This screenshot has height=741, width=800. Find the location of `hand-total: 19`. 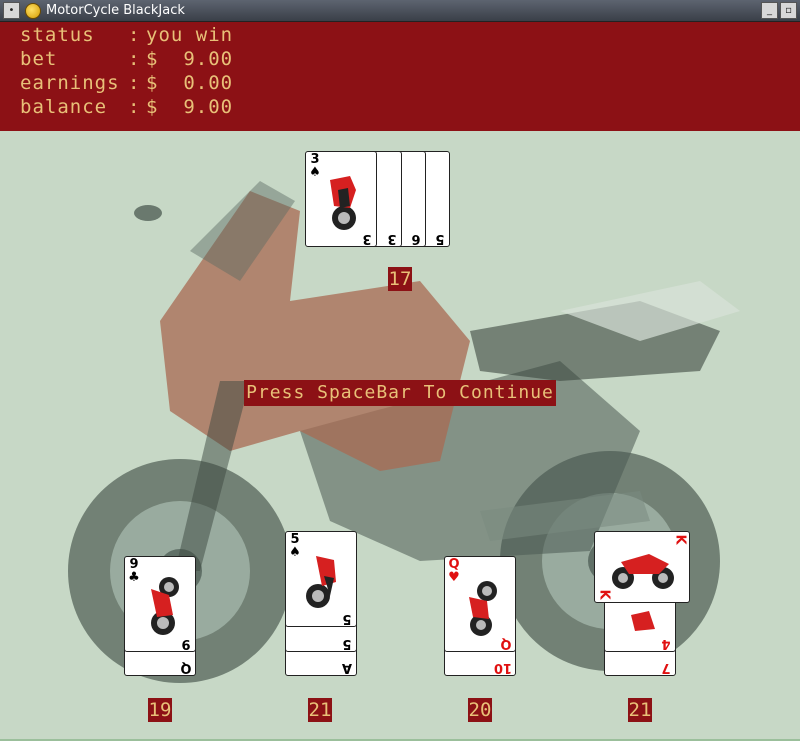

hand-total: 19 is located at coordinates (160, 710).